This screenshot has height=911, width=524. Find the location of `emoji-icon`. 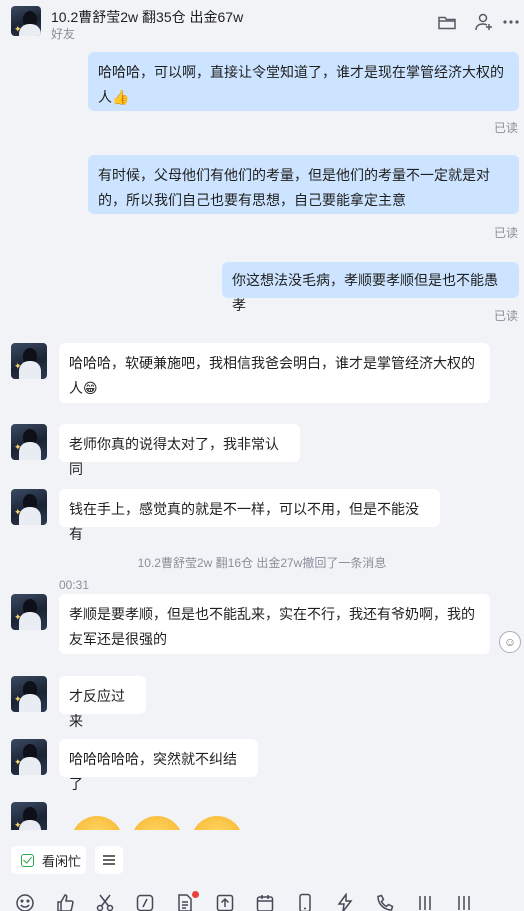

emoji-icon is located at coordinates (25, 902).